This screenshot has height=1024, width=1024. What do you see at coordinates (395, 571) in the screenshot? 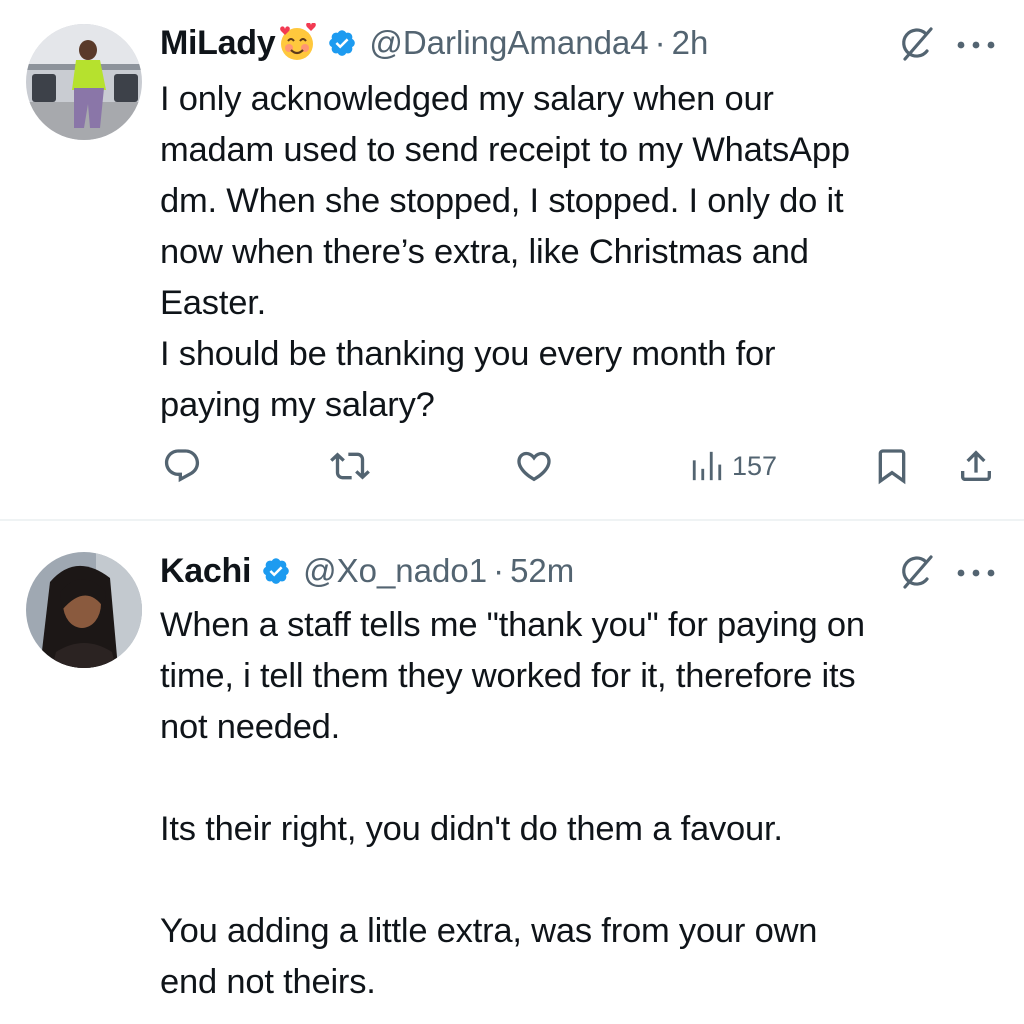
I see `handle: @Xo_nado1` at bounding box center [395, 571].